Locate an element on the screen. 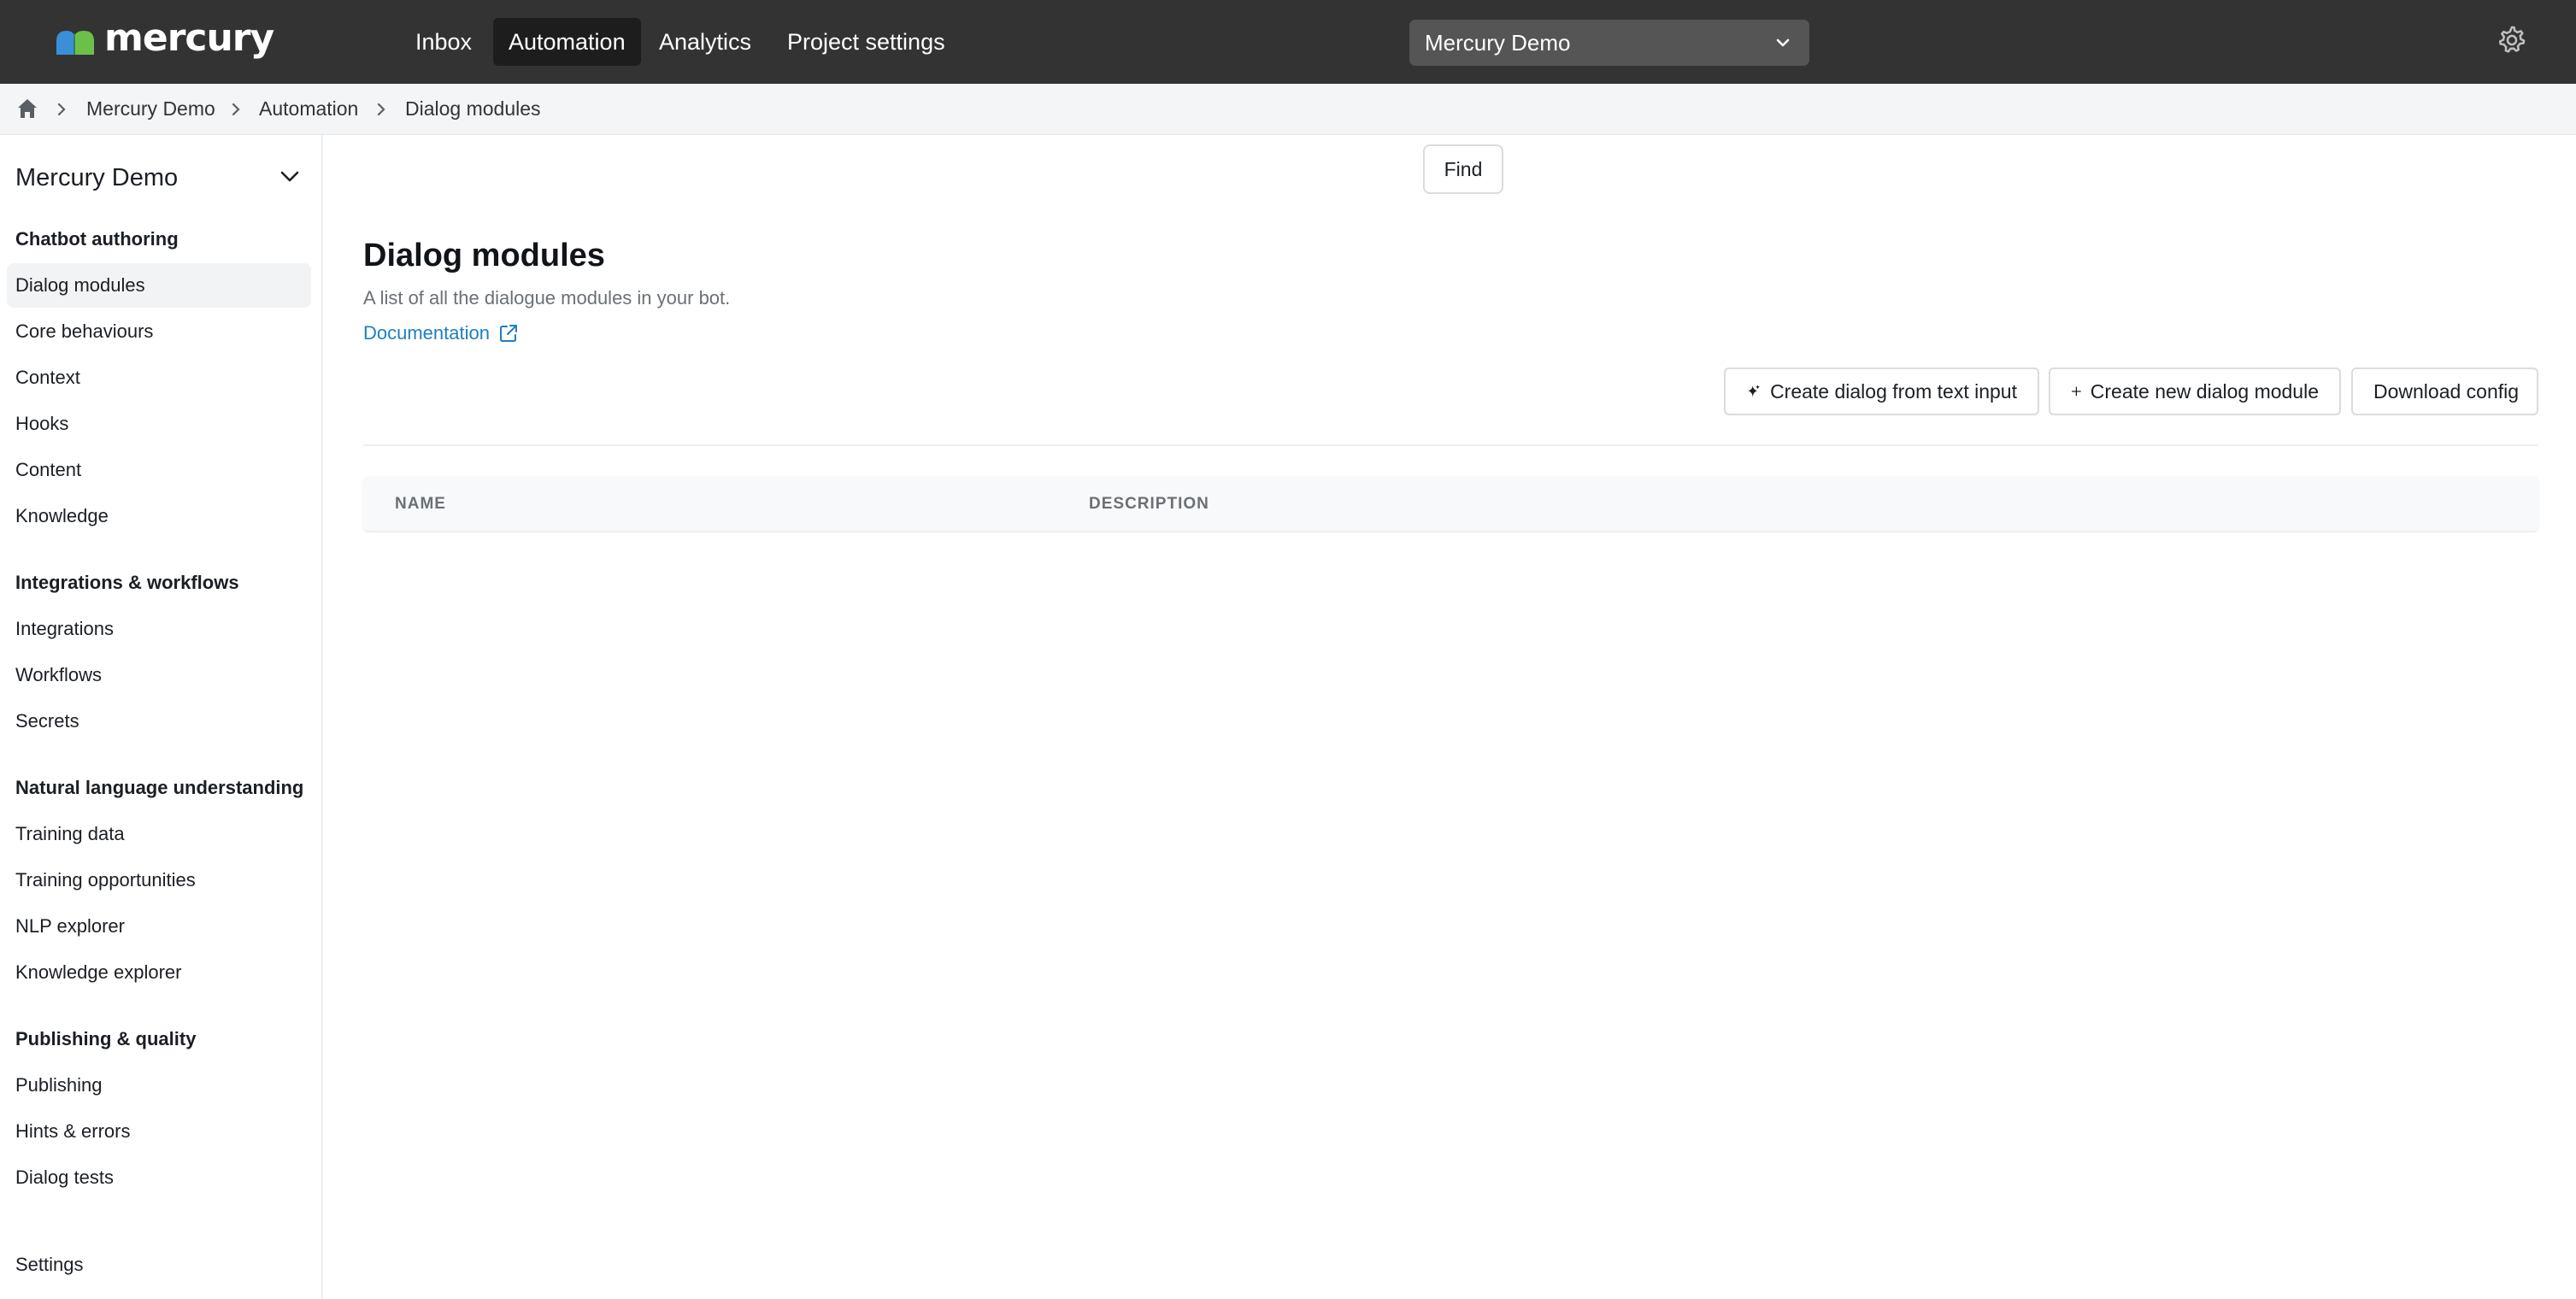  sidebar-item-dialog-modules: Dialog modules is located at coordinates (80, 286).